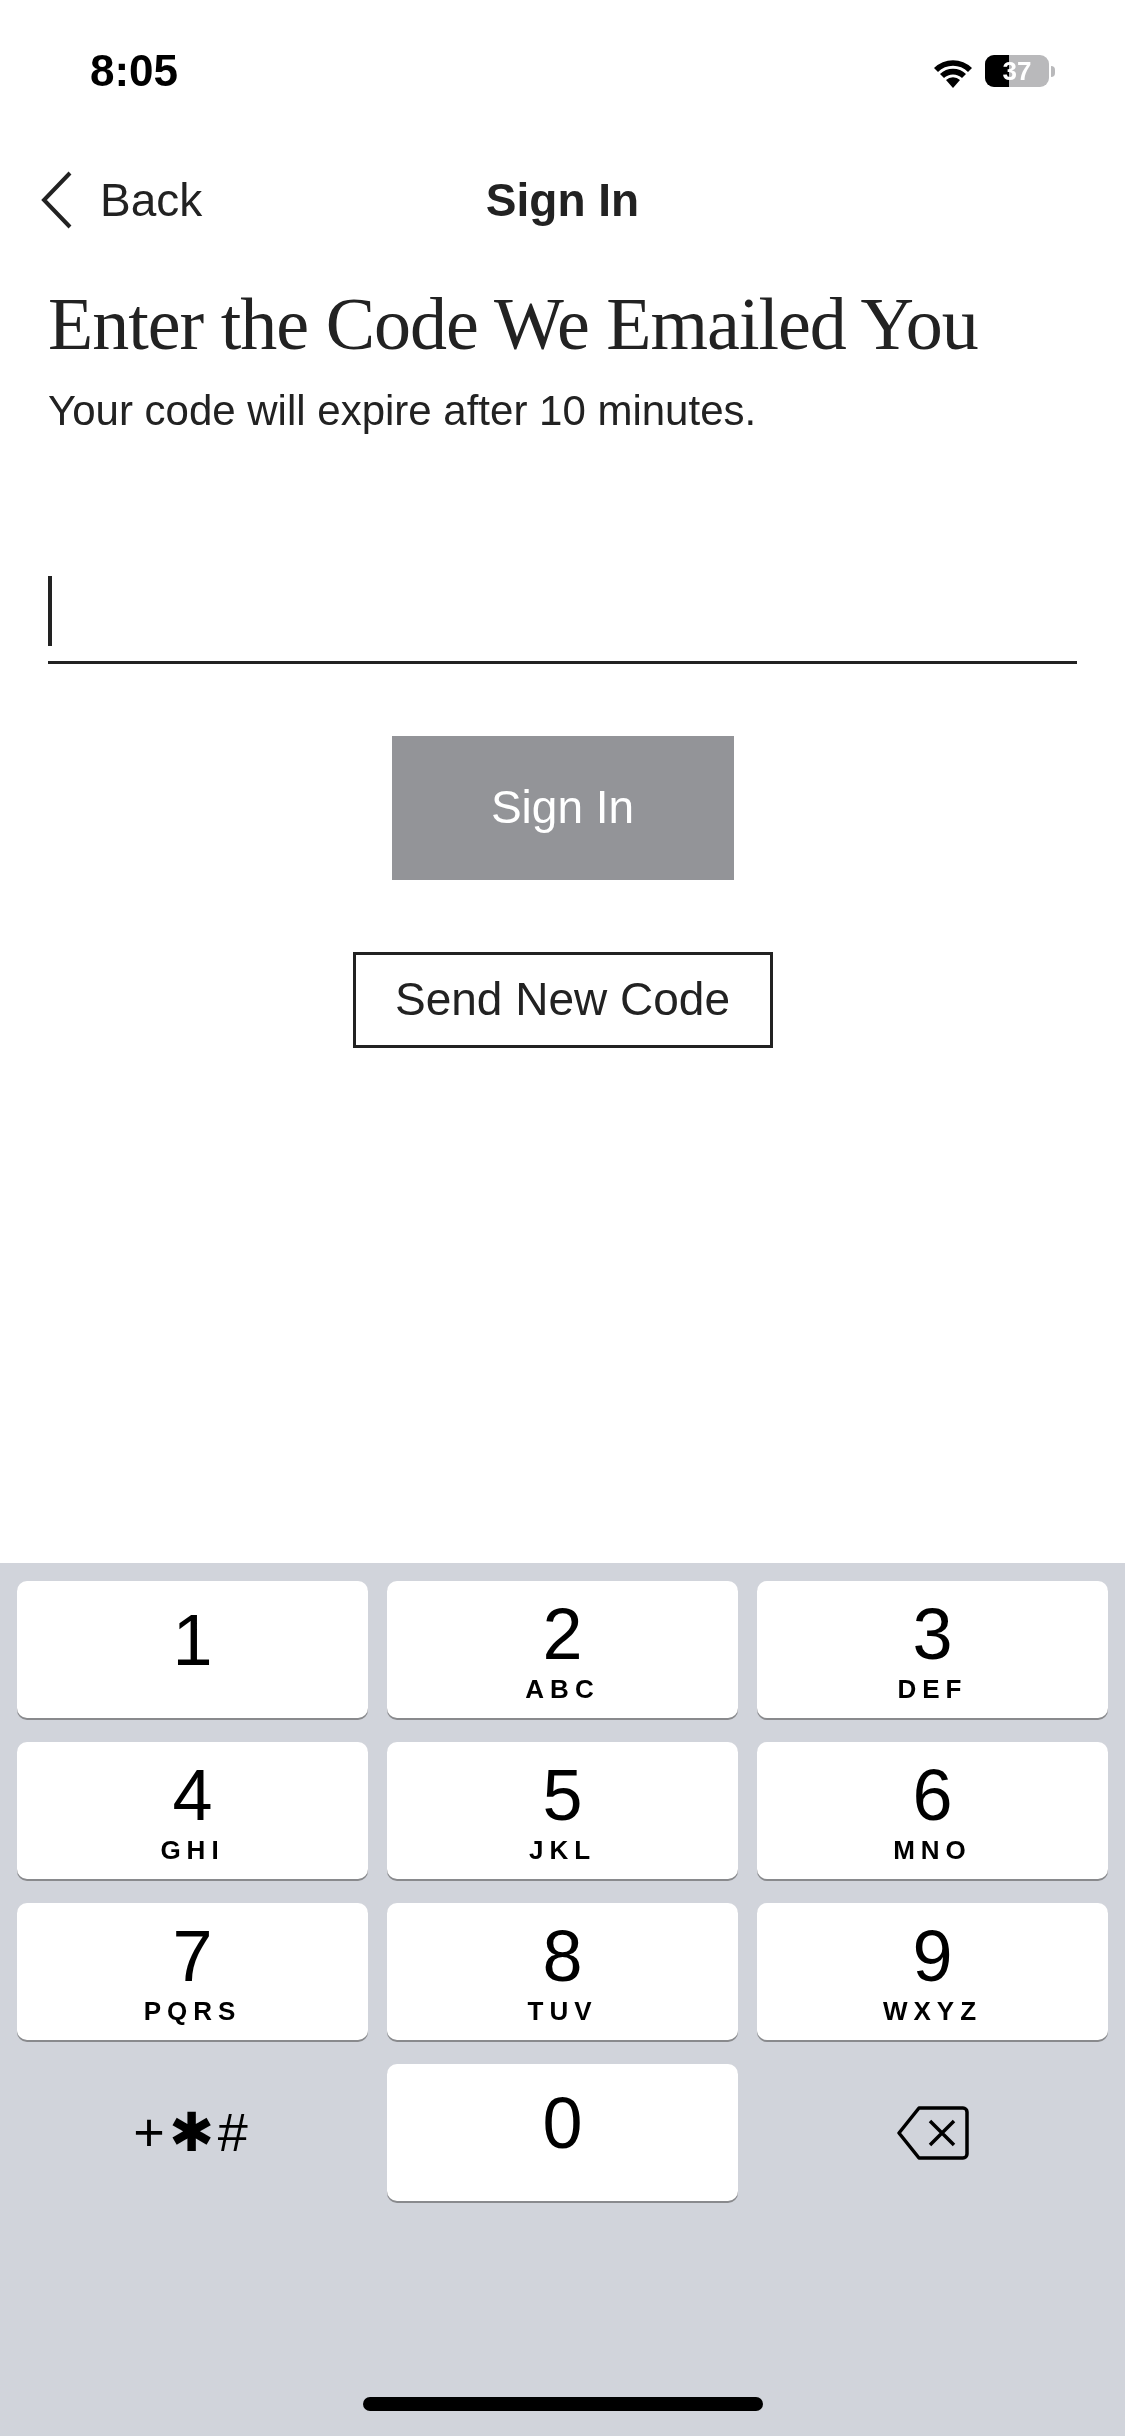 The width and height of the screenshot is (1125, 2436). What do you see at coordinates (562, 999) in the screenshot?
I see `send-new-code-button: Send New Code` at bounding box center [562, 999].